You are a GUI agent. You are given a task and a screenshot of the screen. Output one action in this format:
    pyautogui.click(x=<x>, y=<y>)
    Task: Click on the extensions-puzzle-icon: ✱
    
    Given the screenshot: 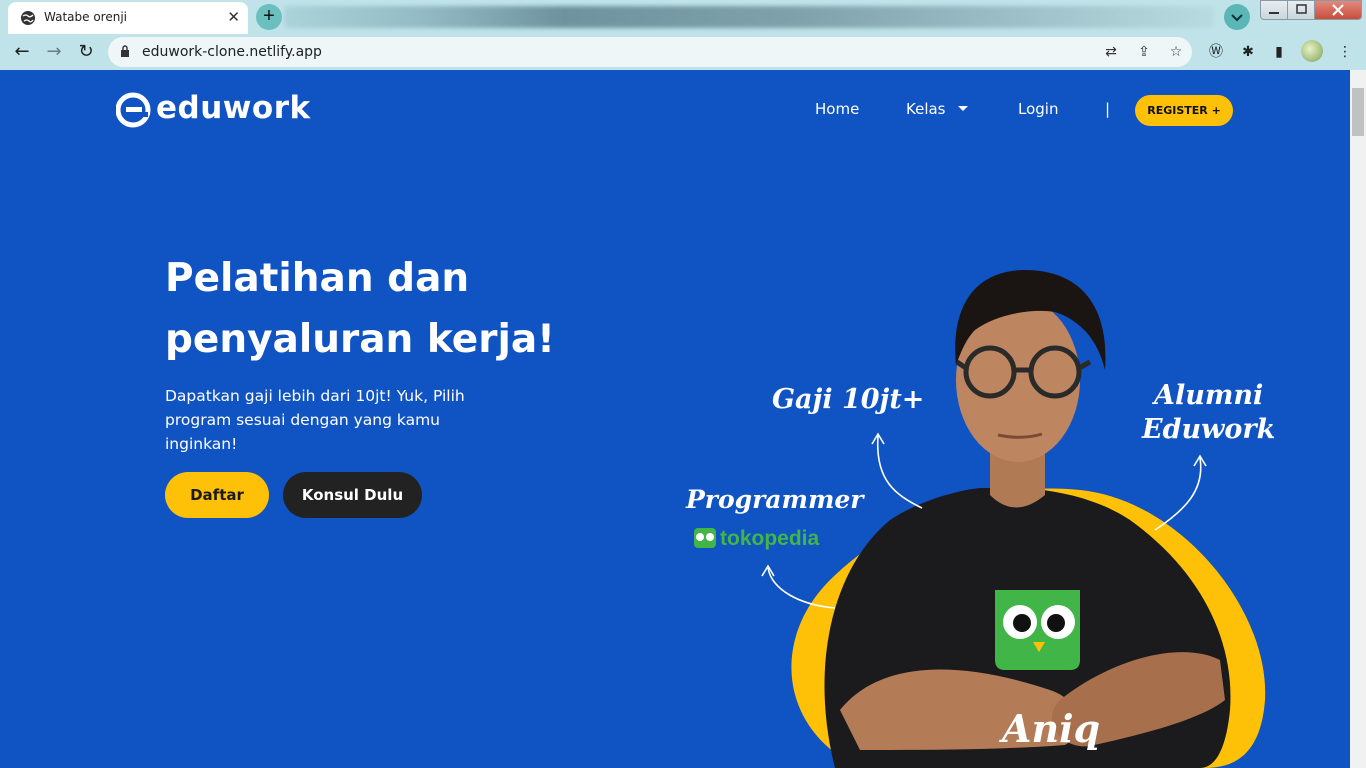 What is the action you would take?
    pyautogui.click(x=1248, y=52)
    